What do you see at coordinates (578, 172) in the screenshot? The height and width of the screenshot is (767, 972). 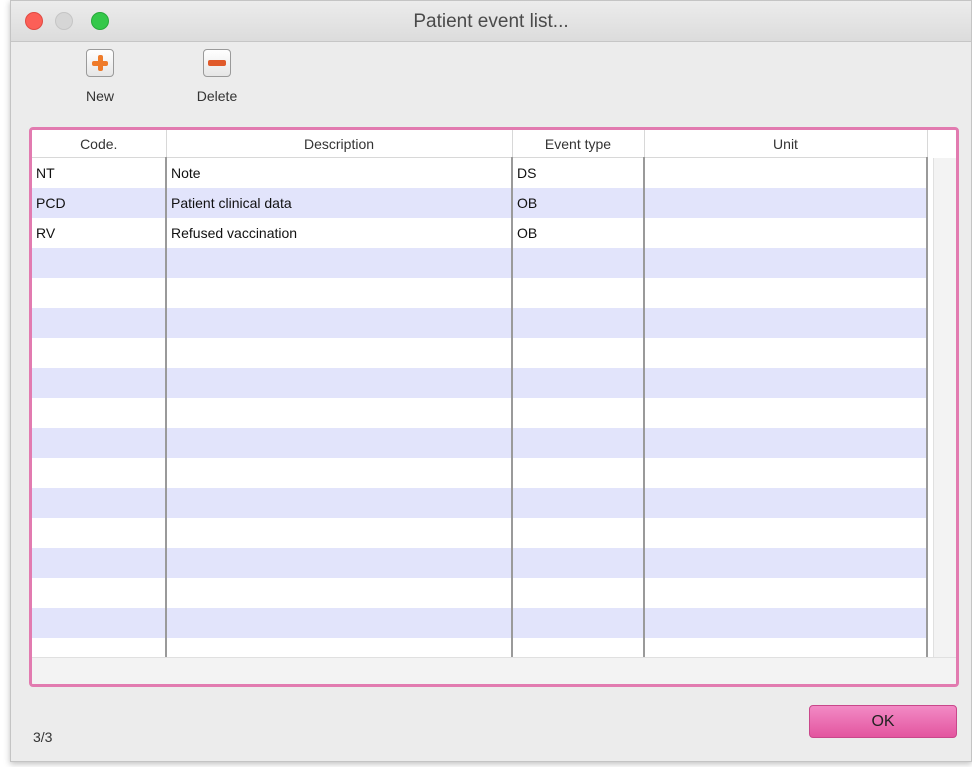 I see `cell-event-type: DS` at bounding box center [578, 172].